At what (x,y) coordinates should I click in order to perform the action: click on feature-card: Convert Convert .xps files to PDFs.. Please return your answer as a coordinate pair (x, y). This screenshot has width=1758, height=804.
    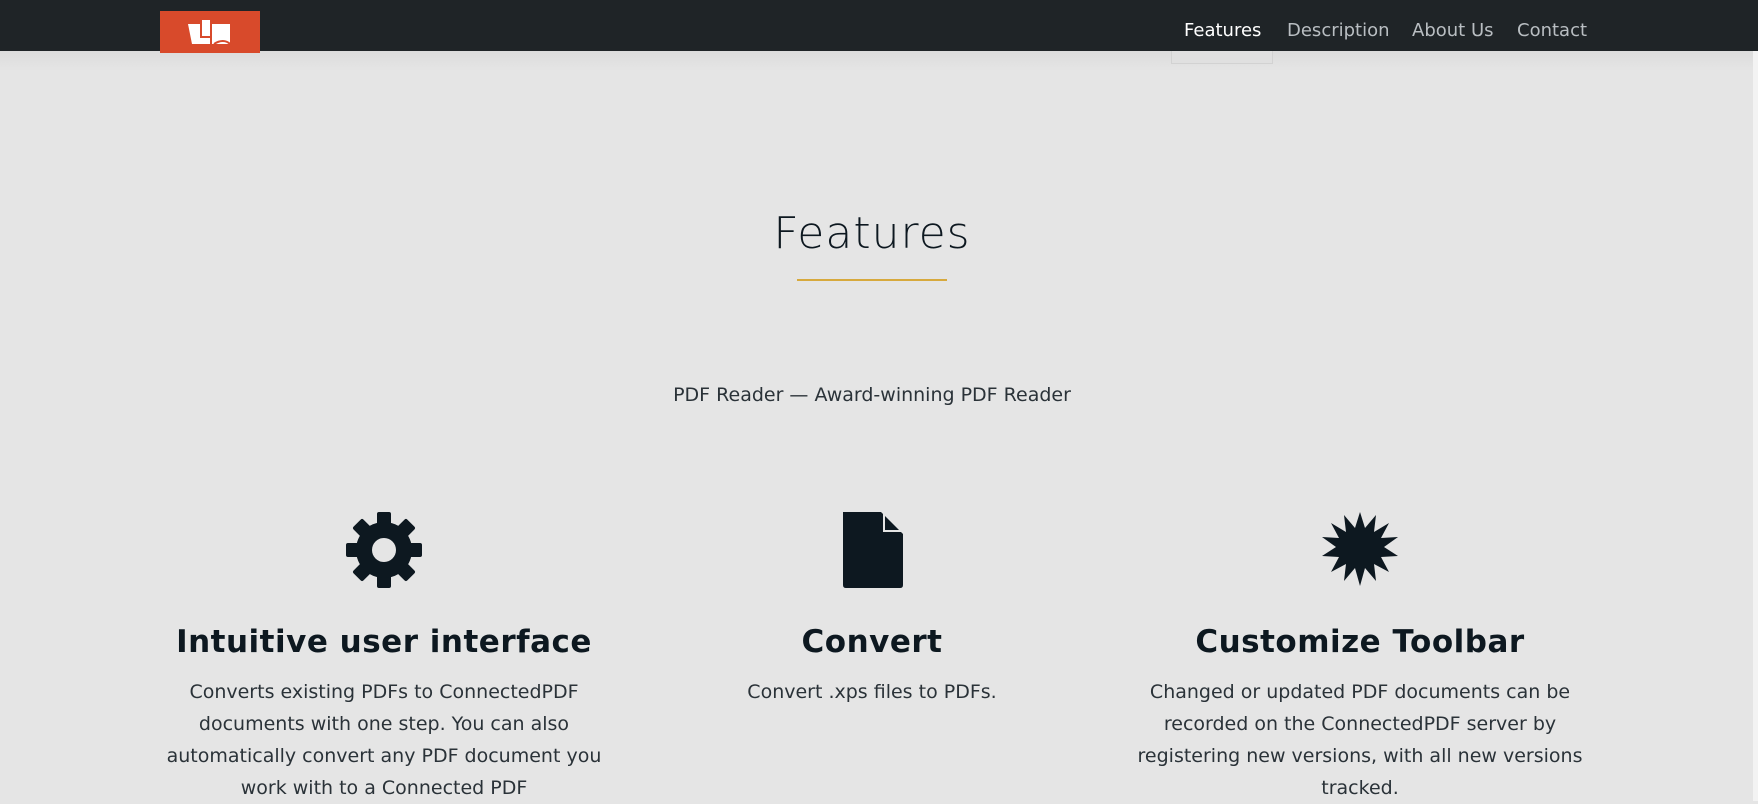
    Looking at the image, I should click on (872, 609).